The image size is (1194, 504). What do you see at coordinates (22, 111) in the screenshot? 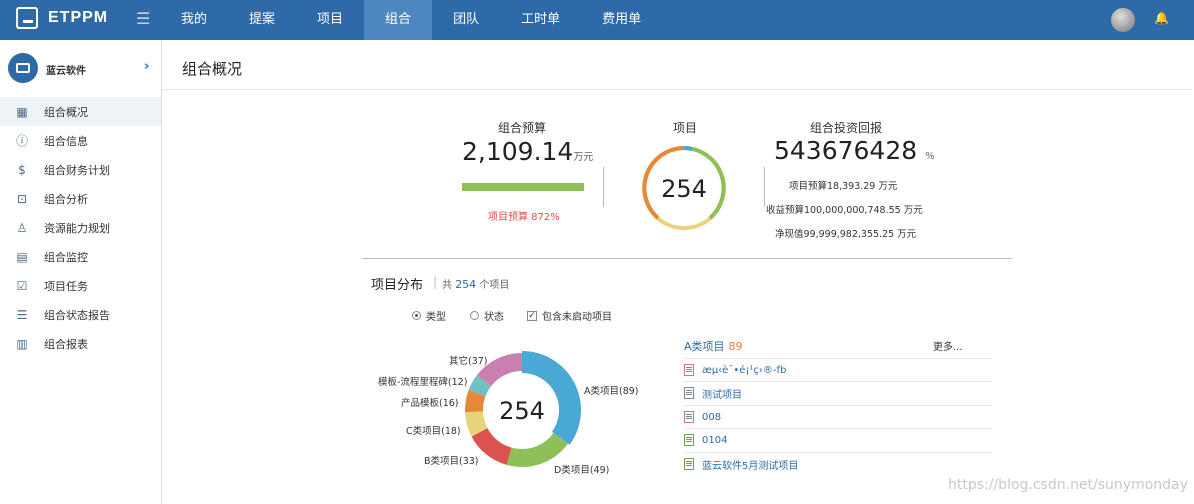
I see `grid-icon: ▦` at bounding box center [22, 111].